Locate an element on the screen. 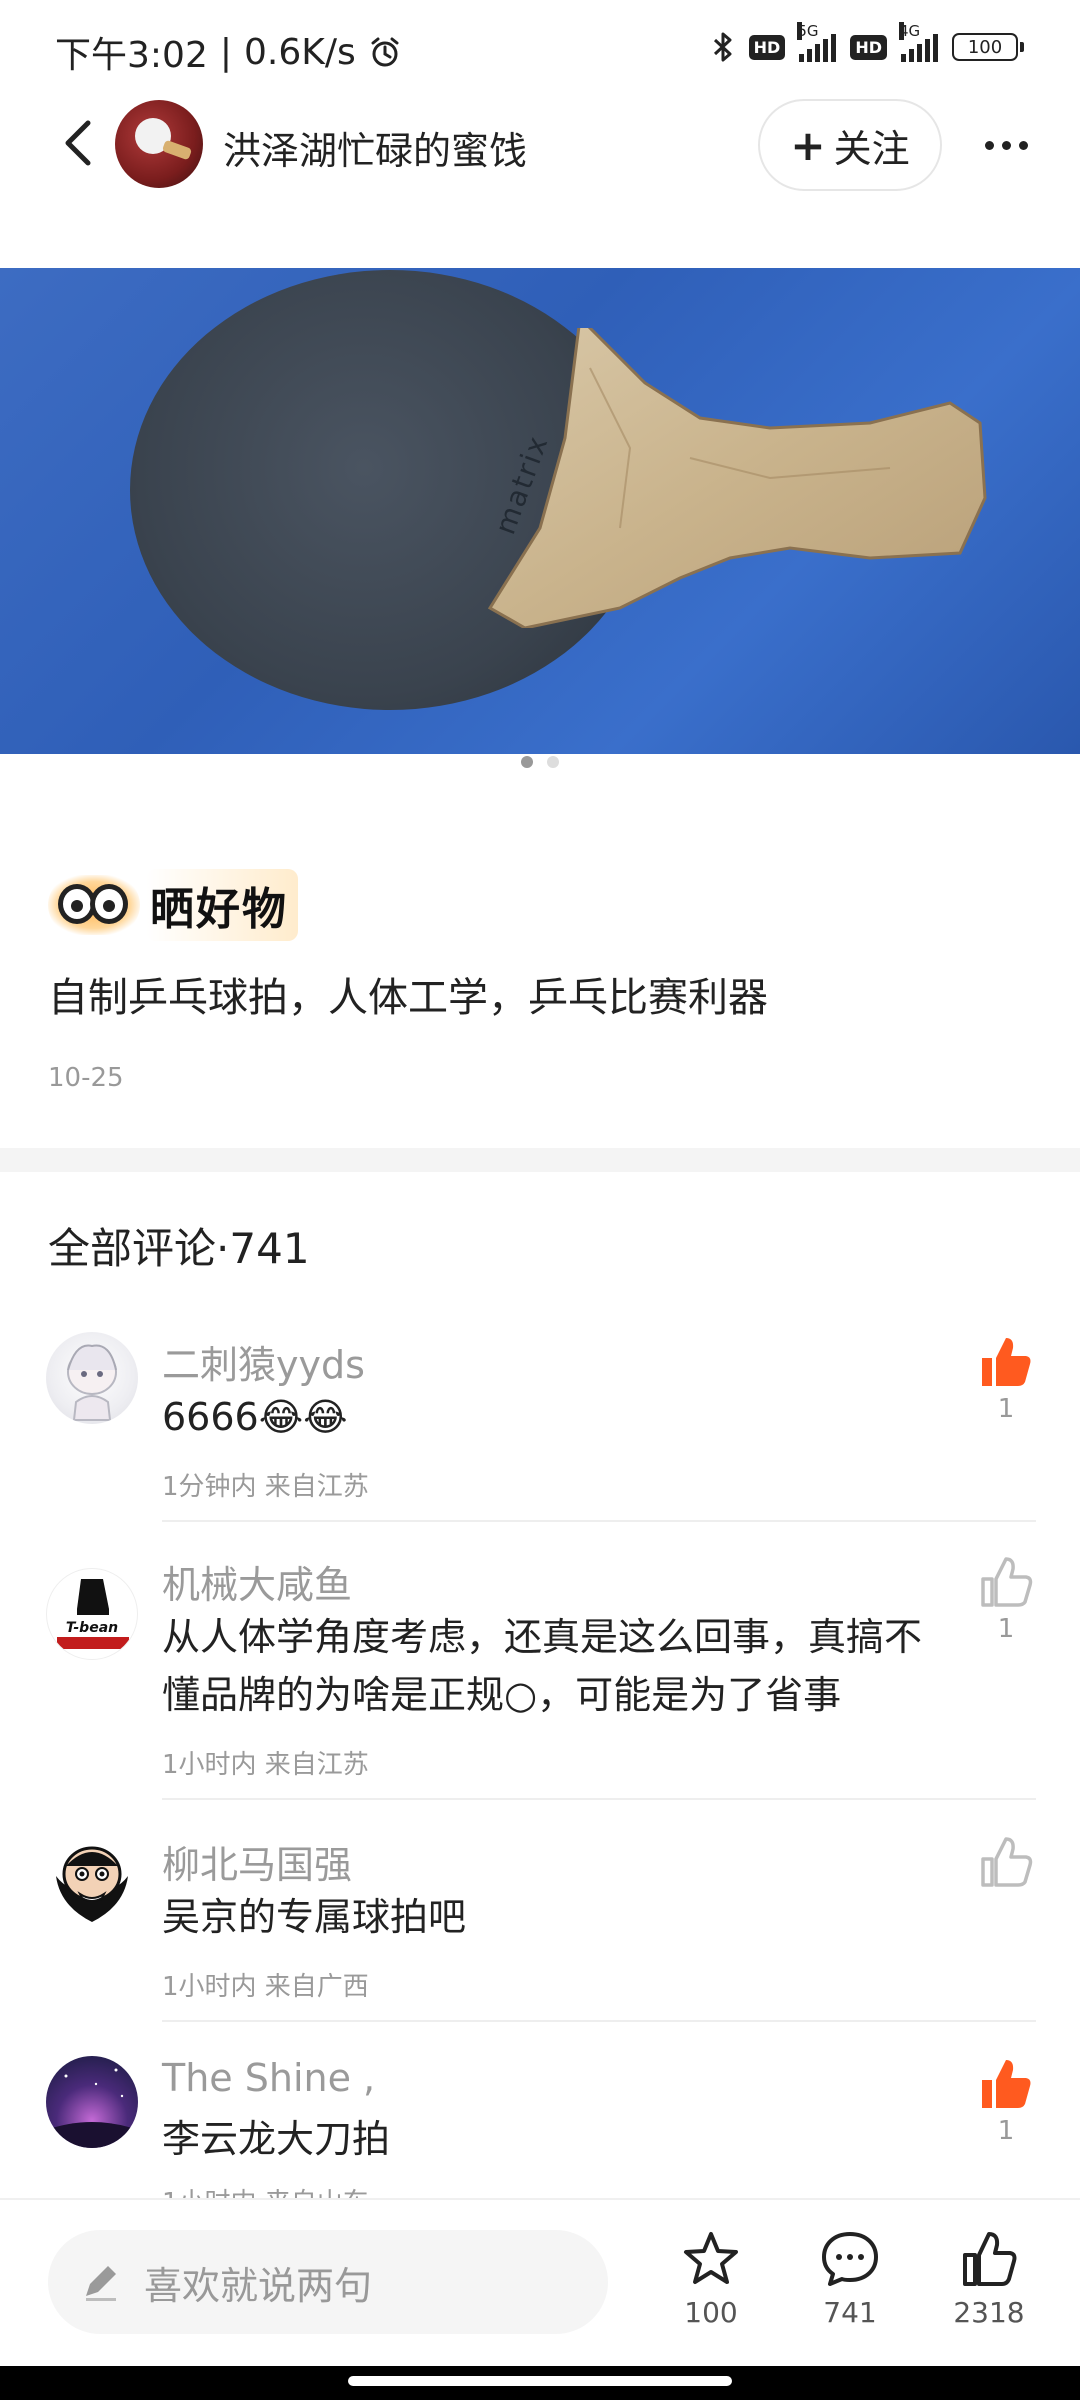 The height and width of the screenshot is (2400, 1080). favorite-count: 100 is located at coordinates (711, 2312).